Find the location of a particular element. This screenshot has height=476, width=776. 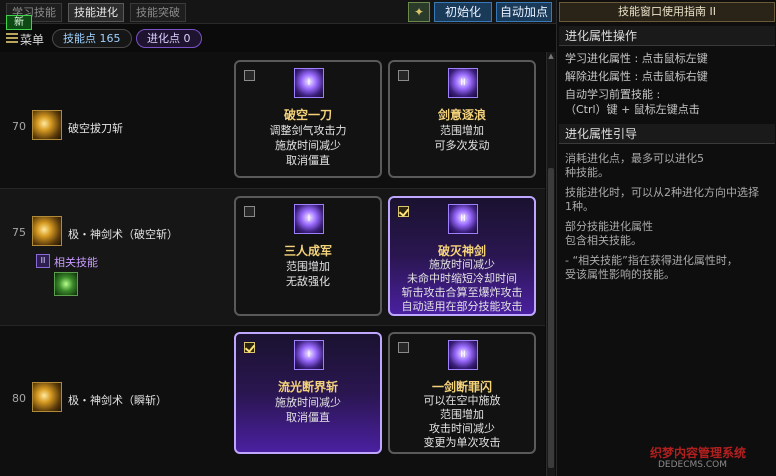

evolution-effect: 自动适用在部分技能攻击 is located at coordinates (462, 306).